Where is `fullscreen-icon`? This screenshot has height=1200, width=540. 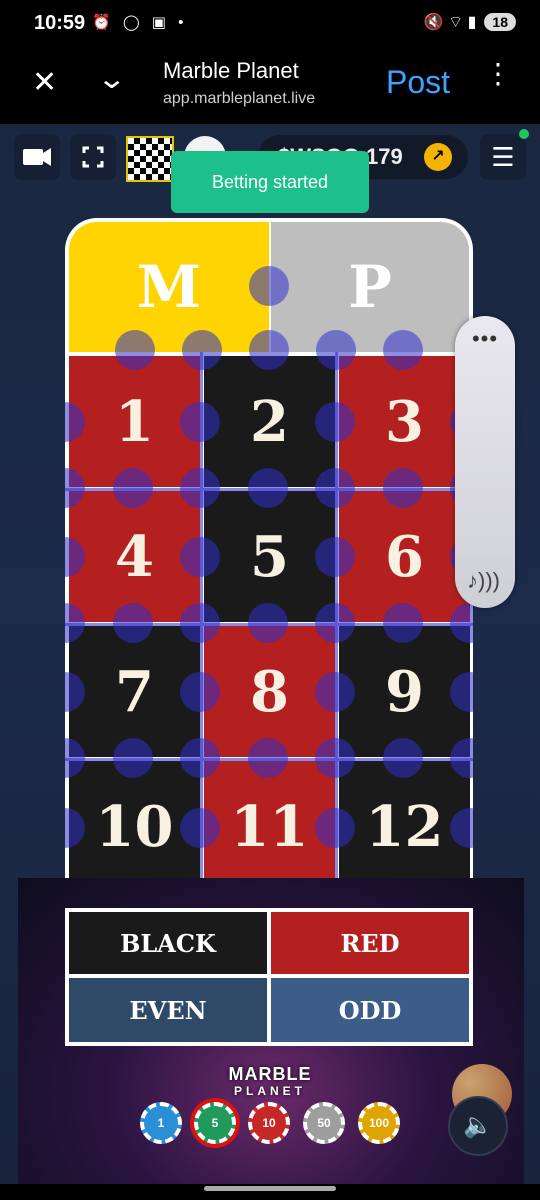
fullscreen-icon is located at coordinates (93, 157).